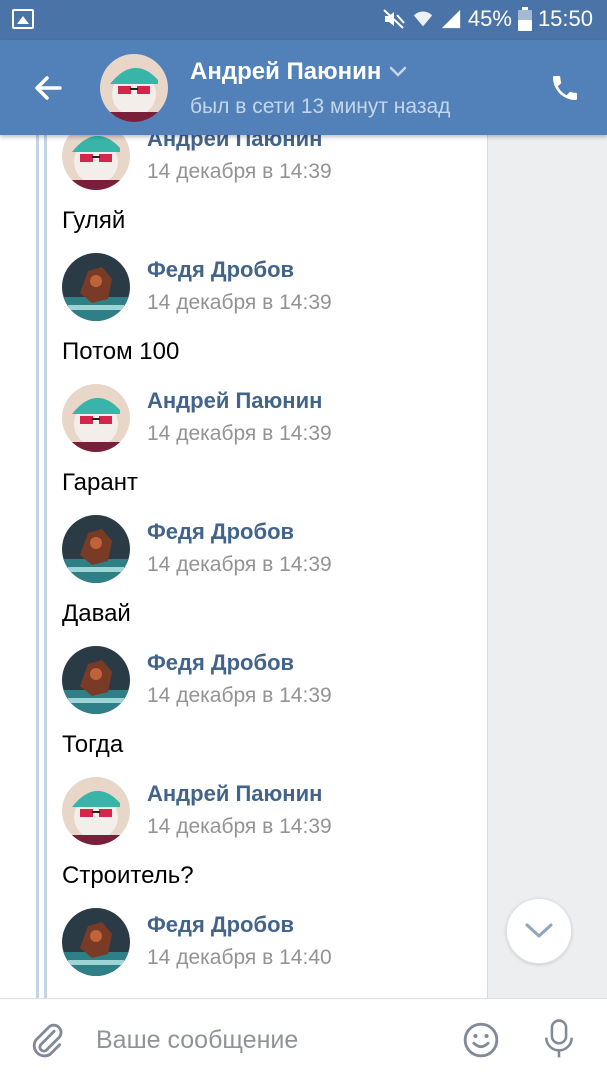 The width and height of the screenshot is (607, 1080). I want to click on message-time: 14 декабря в 14:40, so click(239, 957).